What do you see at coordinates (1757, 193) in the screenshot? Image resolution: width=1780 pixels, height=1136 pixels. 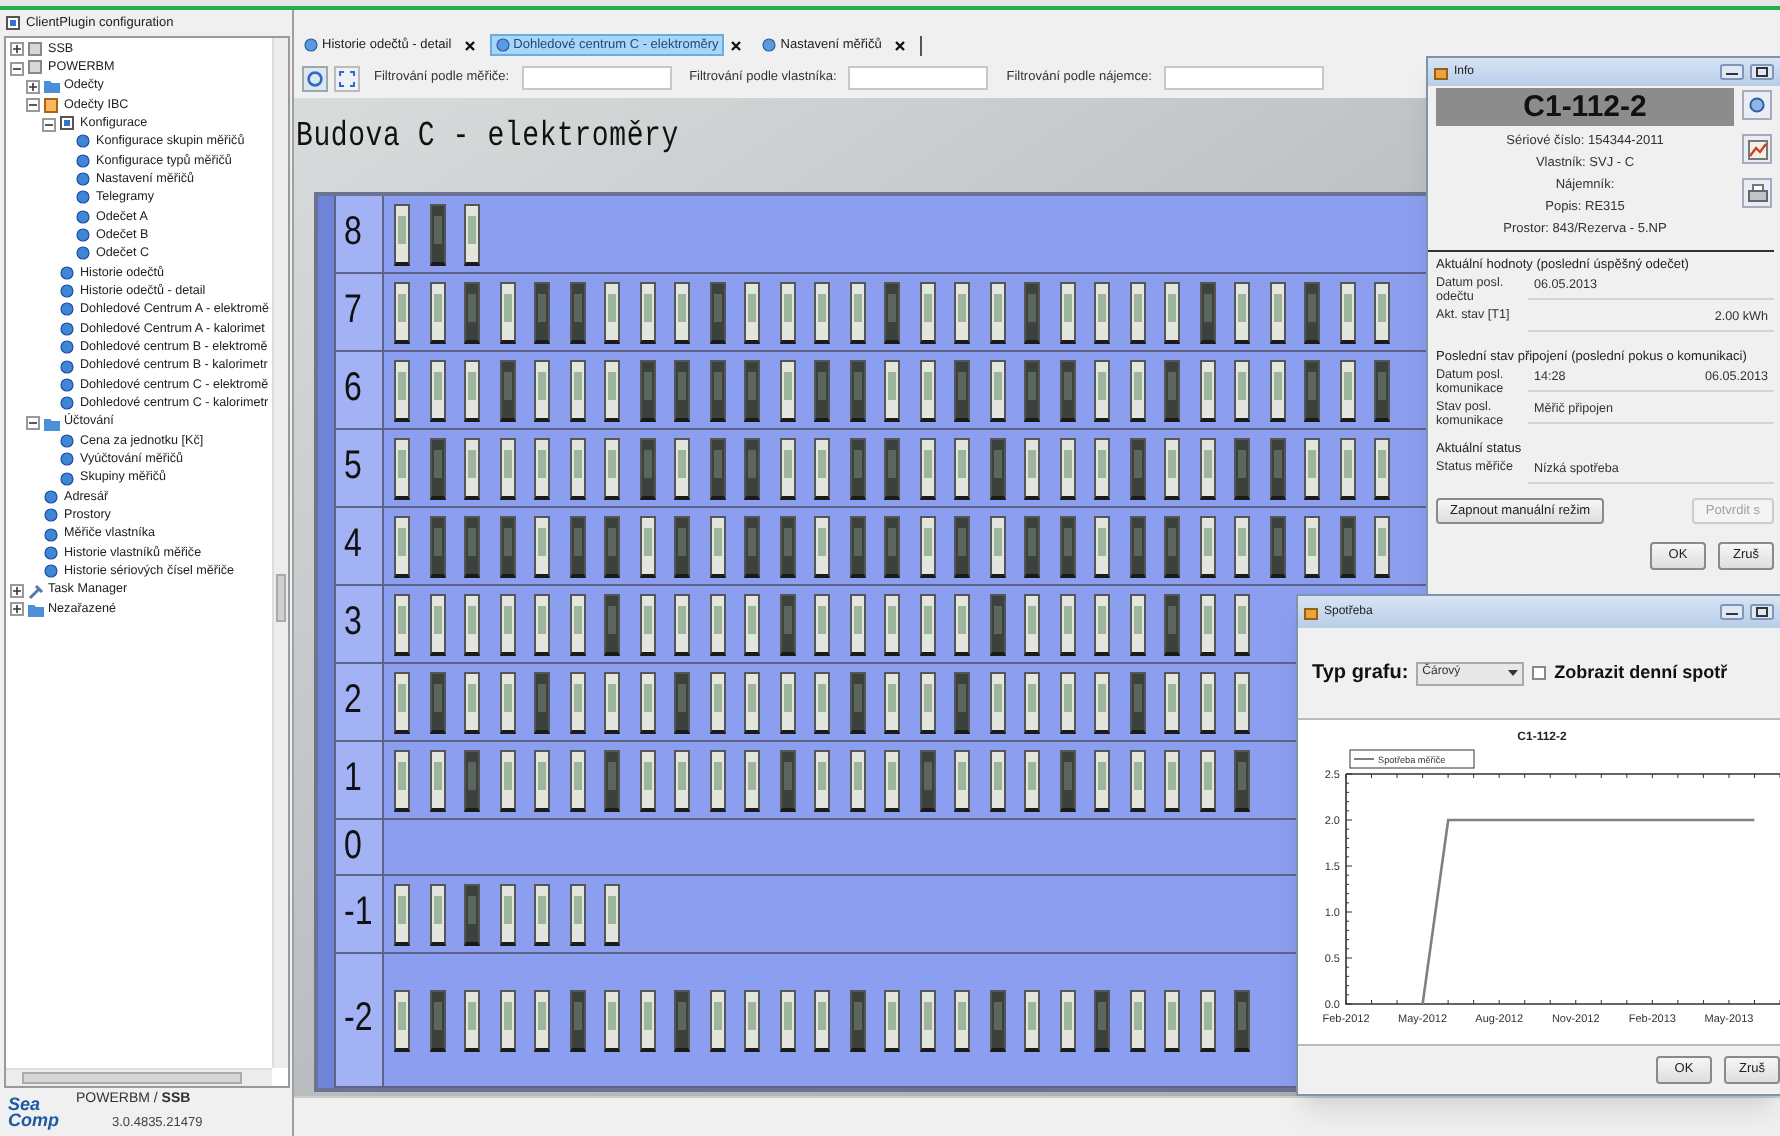 I see `print-button` at bounding box center [1757, 193].